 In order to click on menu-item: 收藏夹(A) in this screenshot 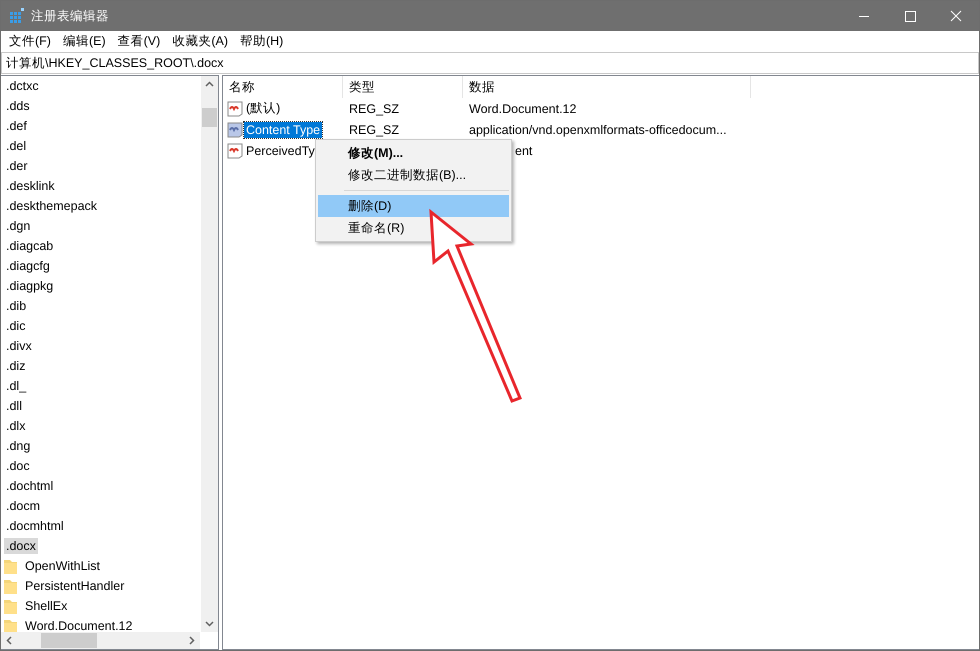, I will do `click(200, 41)`.